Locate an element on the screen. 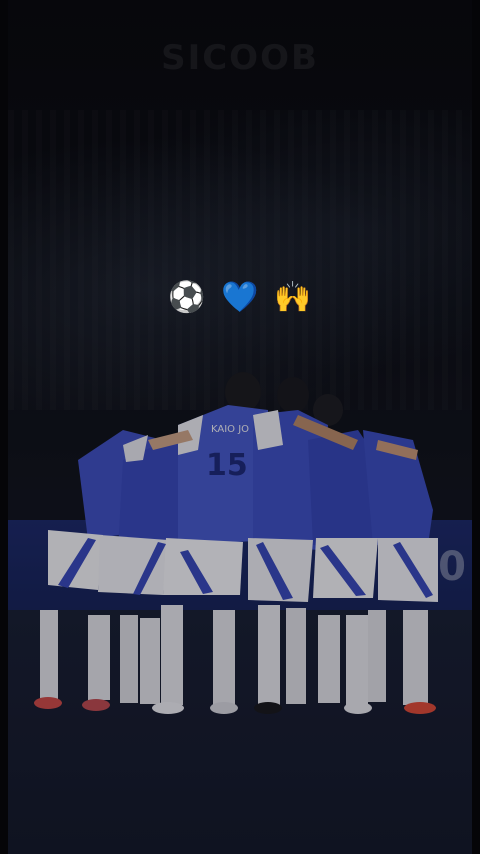  soccer-ball-icon: ⚽ is located at coordinates (187, 297).